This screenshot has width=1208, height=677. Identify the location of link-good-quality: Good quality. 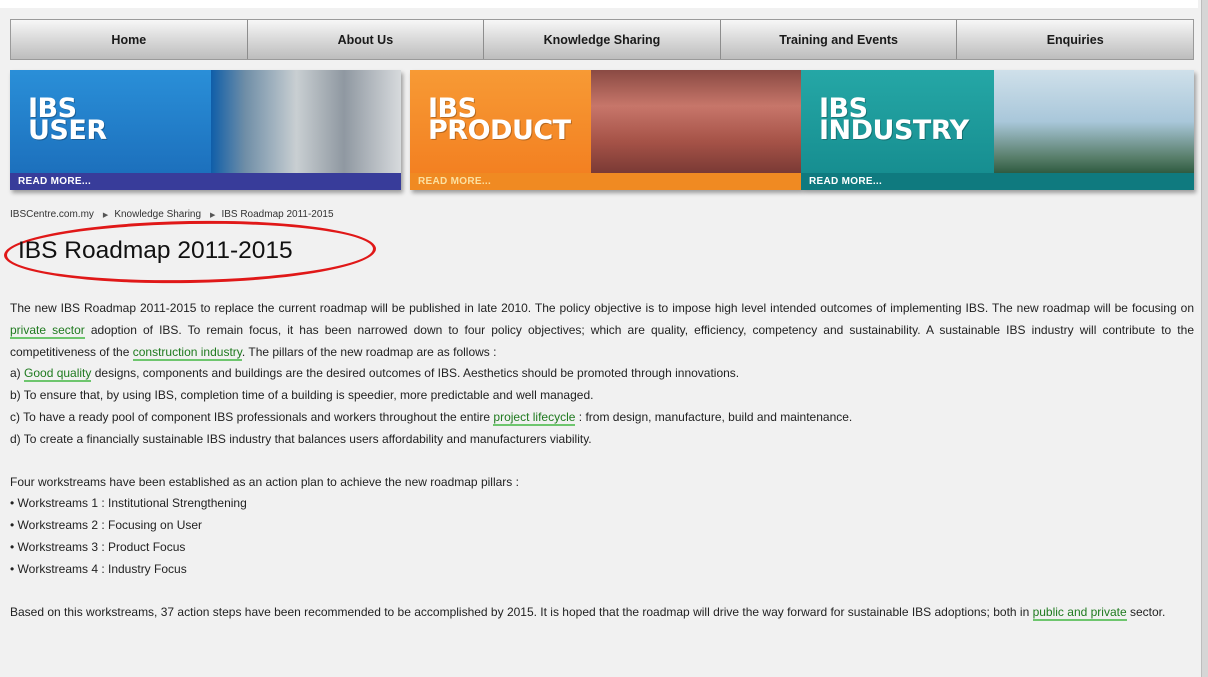
(58, 374).